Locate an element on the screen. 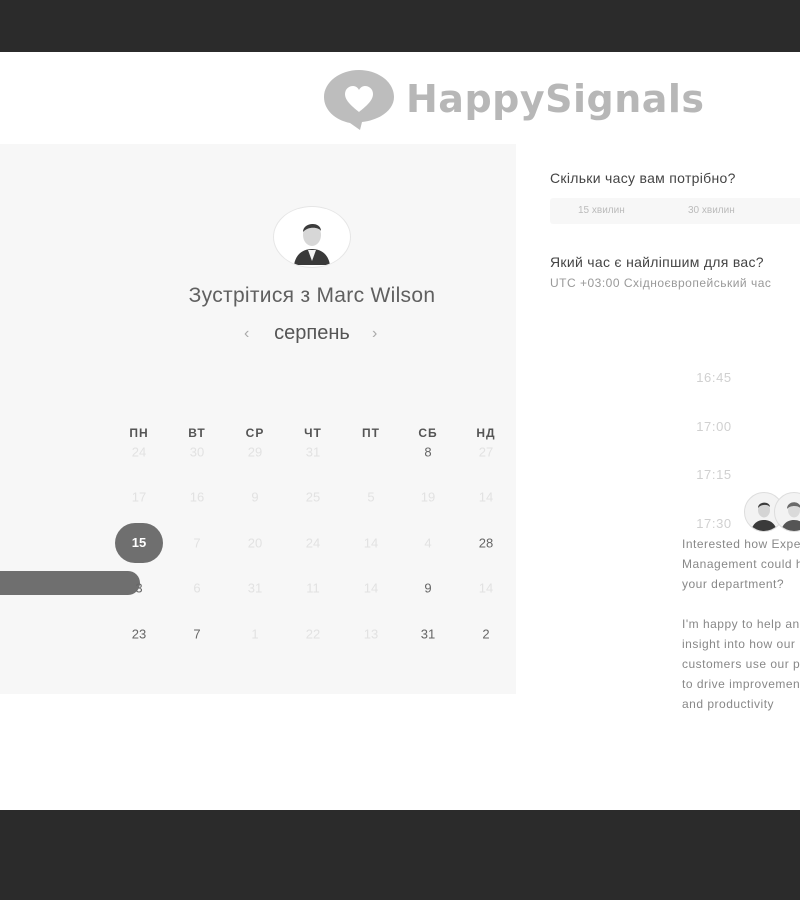  duration-option-30: 30 хвилин is located at coordinates (711, 210).